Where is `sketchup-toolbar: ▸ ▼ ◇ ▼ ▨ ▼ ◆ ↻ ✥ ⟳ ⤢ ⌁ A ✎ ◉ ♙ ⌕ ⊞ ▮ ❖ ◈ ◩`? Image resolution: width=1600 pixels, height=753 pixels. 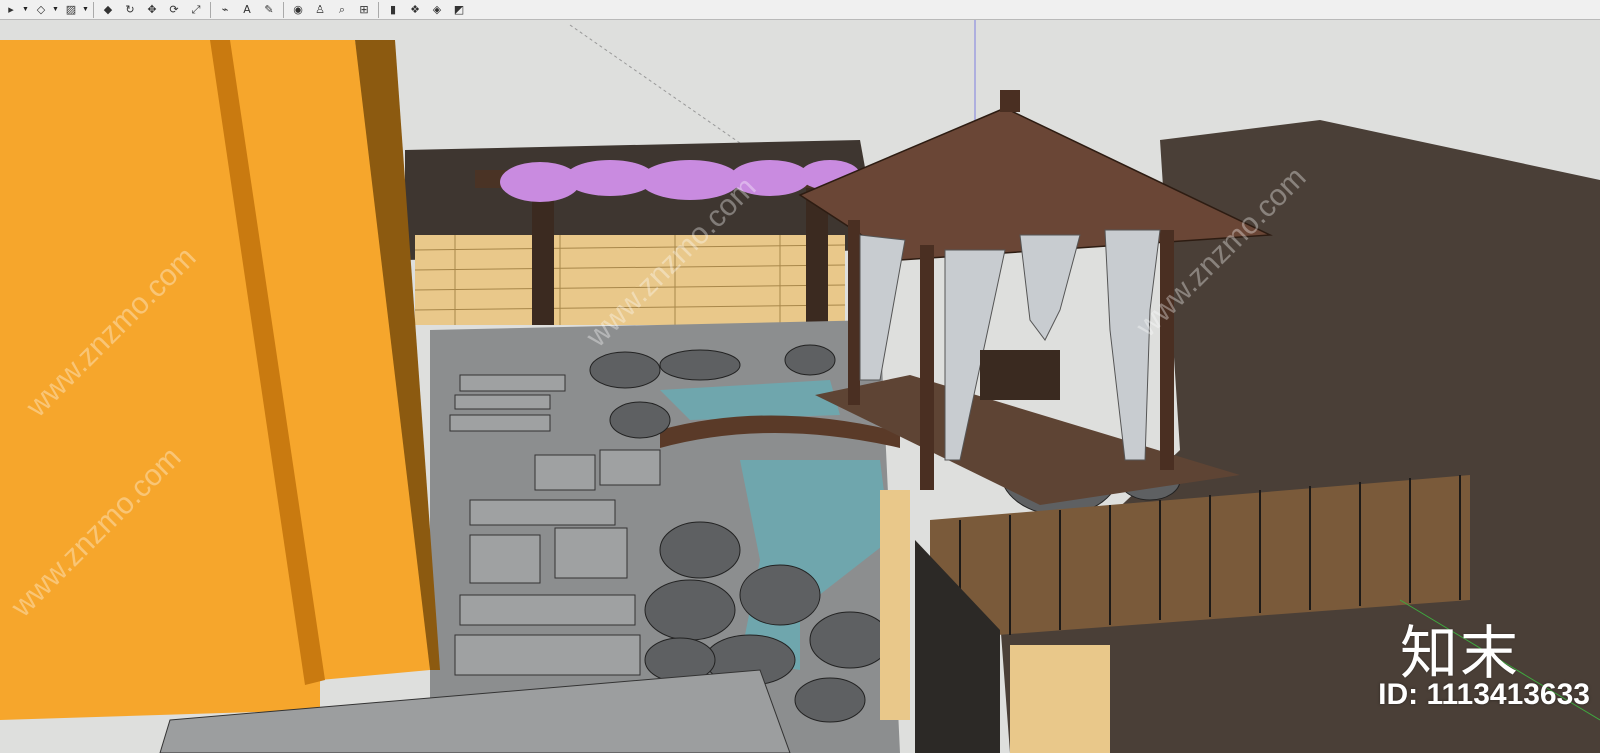 sketchup-toolbar: ▸ ▼ ◇ ▼ ▨ ▼ ◆ ↻ ✥ ⟳ ⤢ ⌁ A ✎ ◉ ♙ ⌕ ⊞ ▮ ❖ ◈ ◩ is located at coordinates (800, 10).